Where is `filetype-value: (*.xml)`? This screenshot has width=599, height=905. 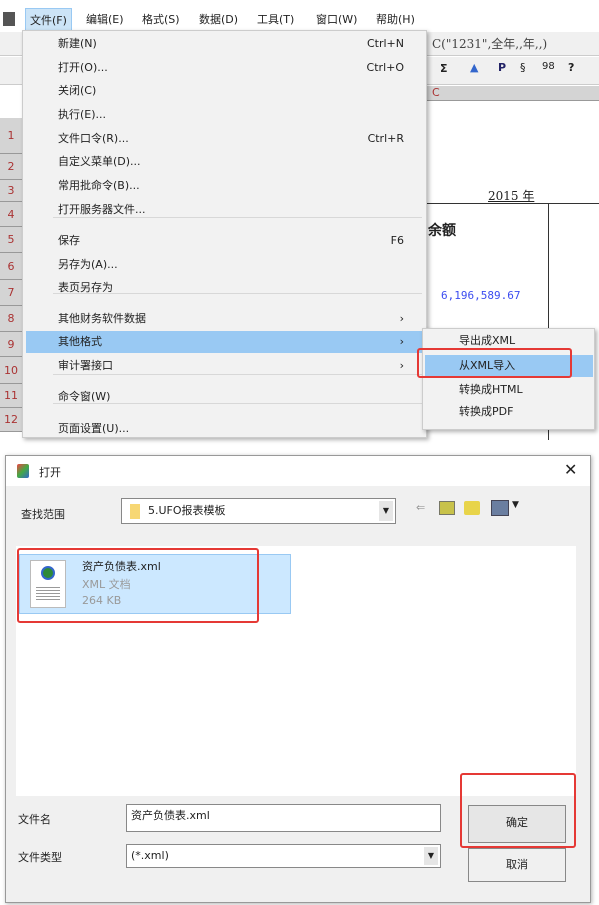
filetype-value: (*.xml) is located at coordinates (150, 855).